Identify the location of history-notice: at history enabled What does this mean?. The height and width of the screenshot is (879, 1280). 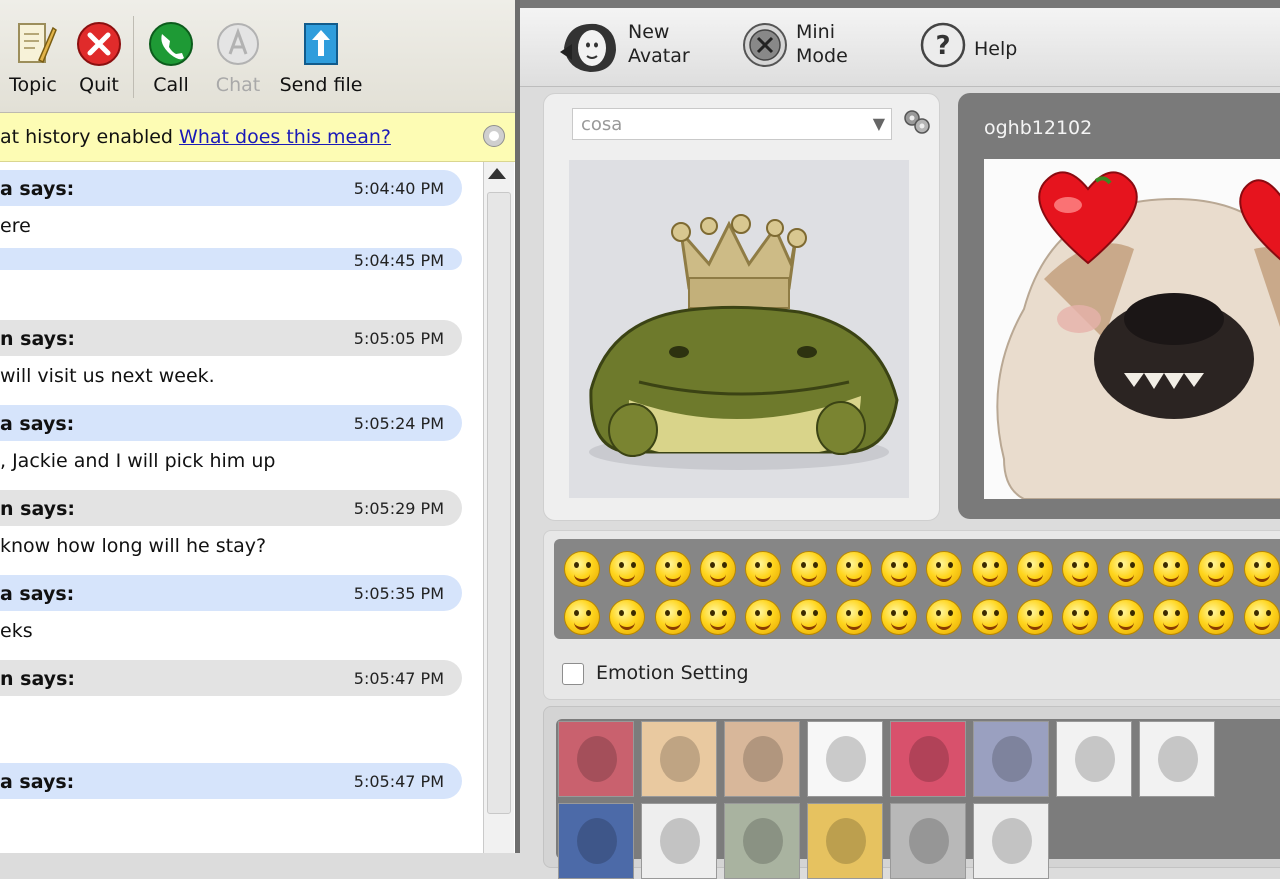
(257, 137).